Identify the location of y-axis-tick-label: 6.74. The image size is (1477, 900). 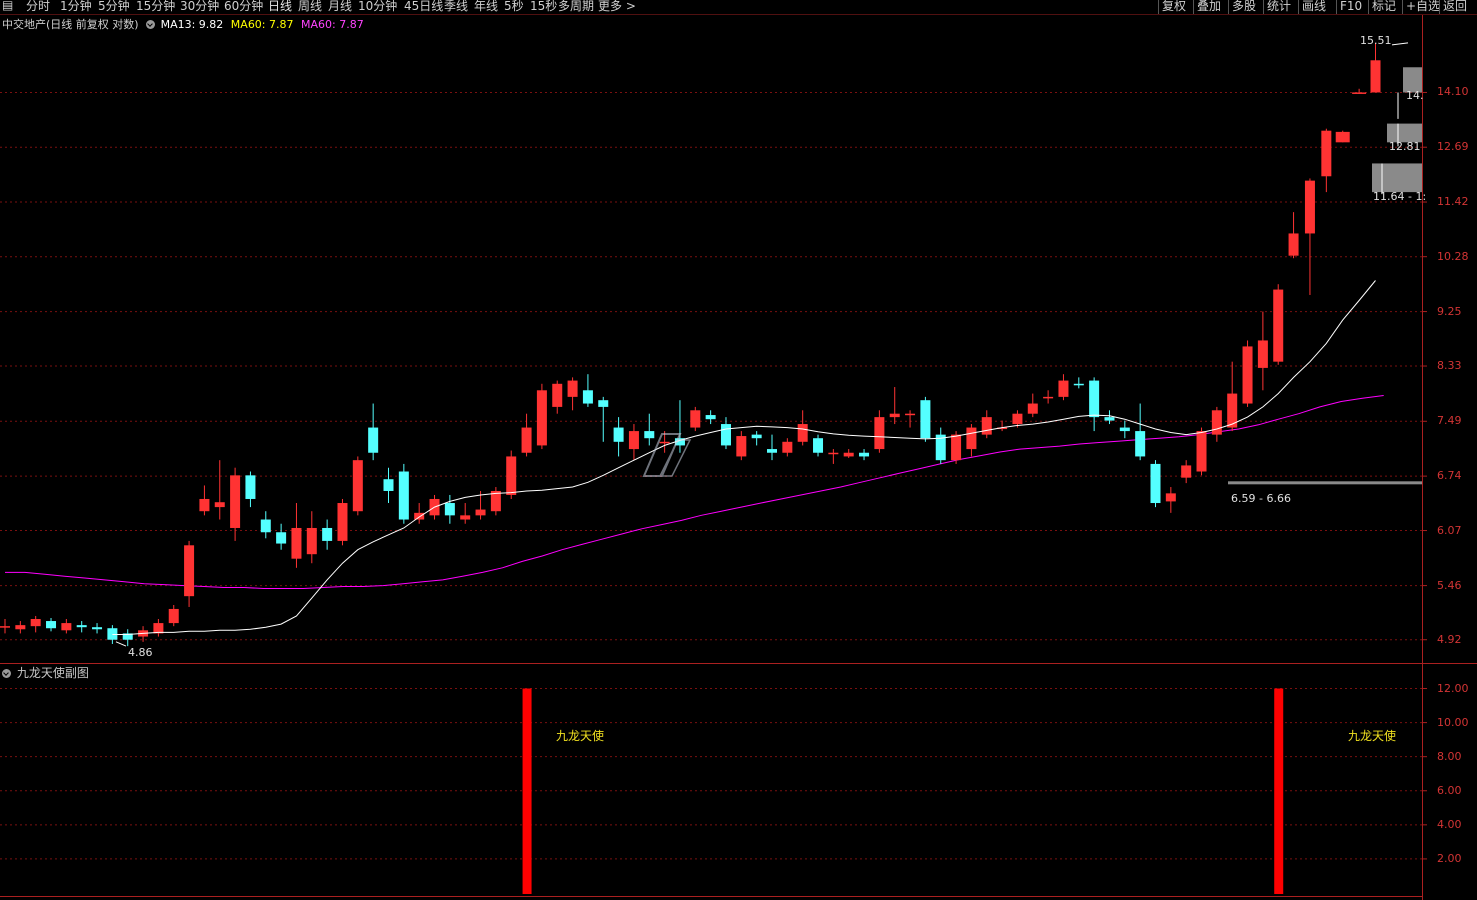
(1449, 476).